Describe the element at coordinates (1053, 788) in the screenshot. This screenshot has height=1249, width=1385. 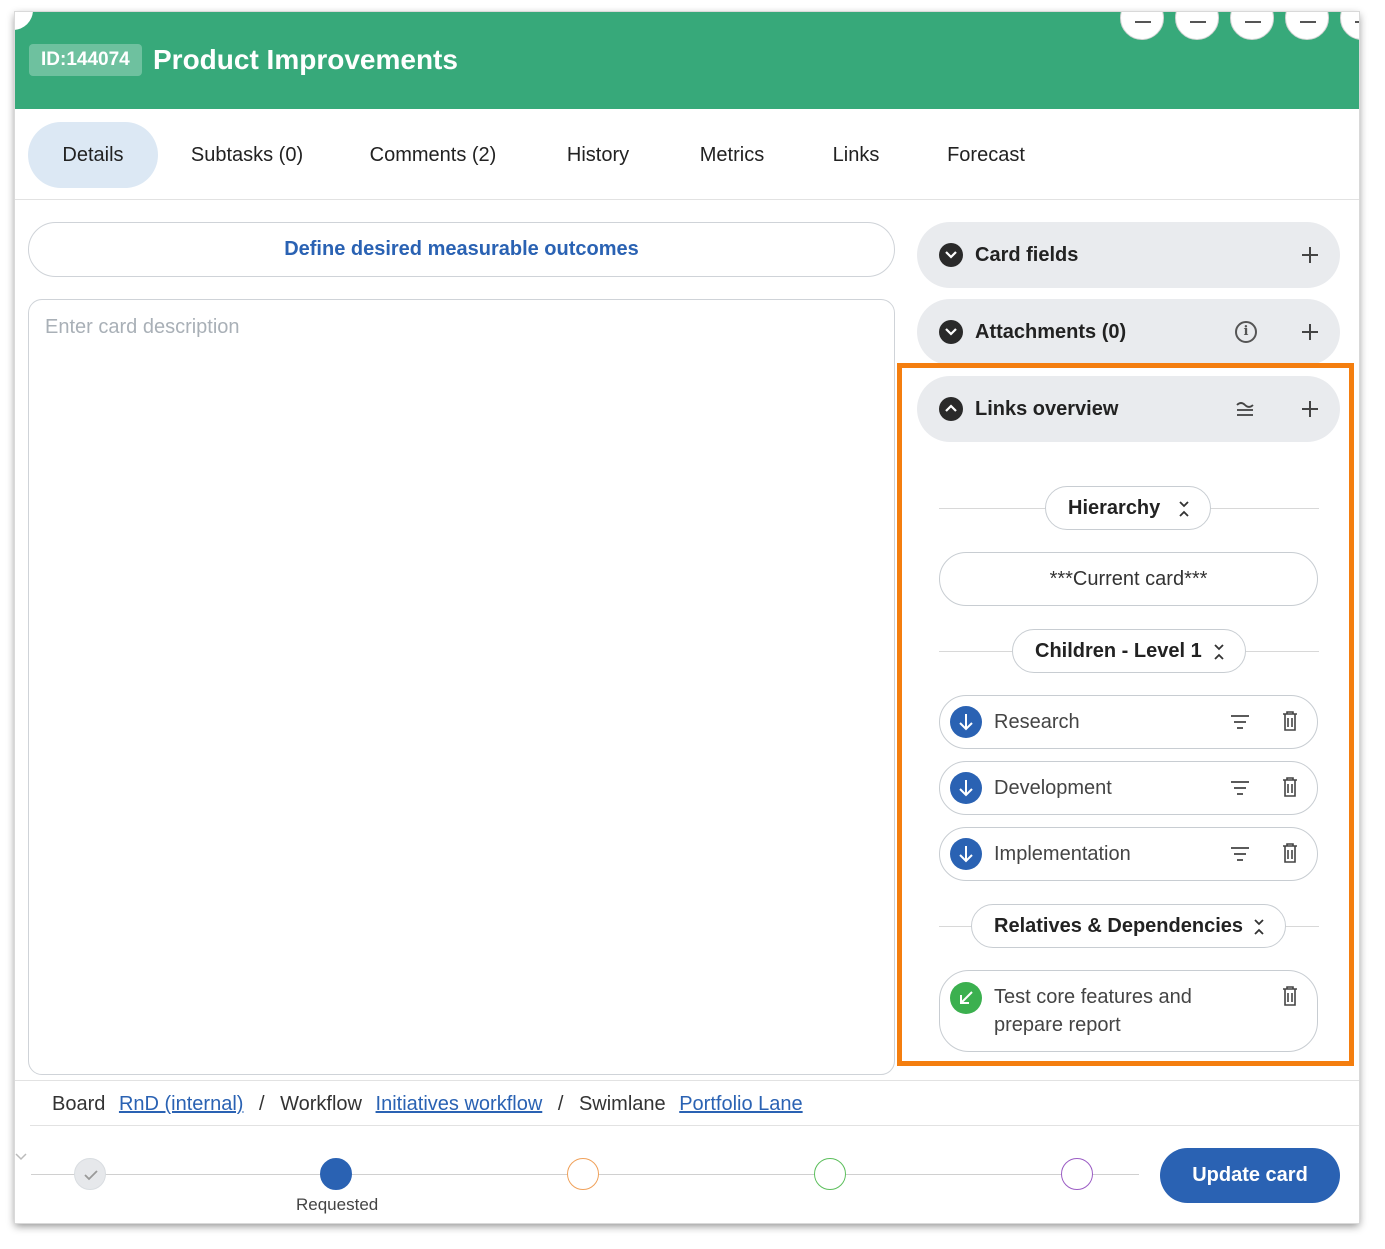
I see `child-link-label: Development` at that location.